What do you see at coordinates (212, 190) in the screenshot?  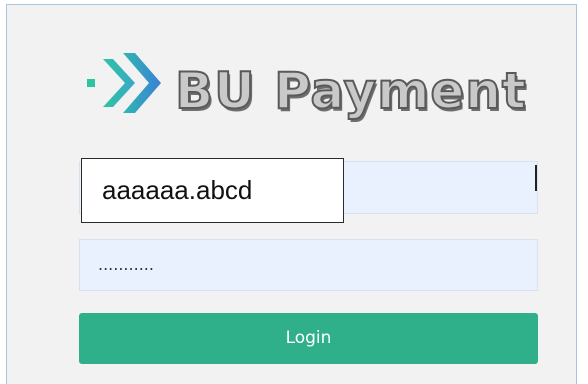 I see `username-input: aaaaaa.abcd` at bounding box center [212, 190].